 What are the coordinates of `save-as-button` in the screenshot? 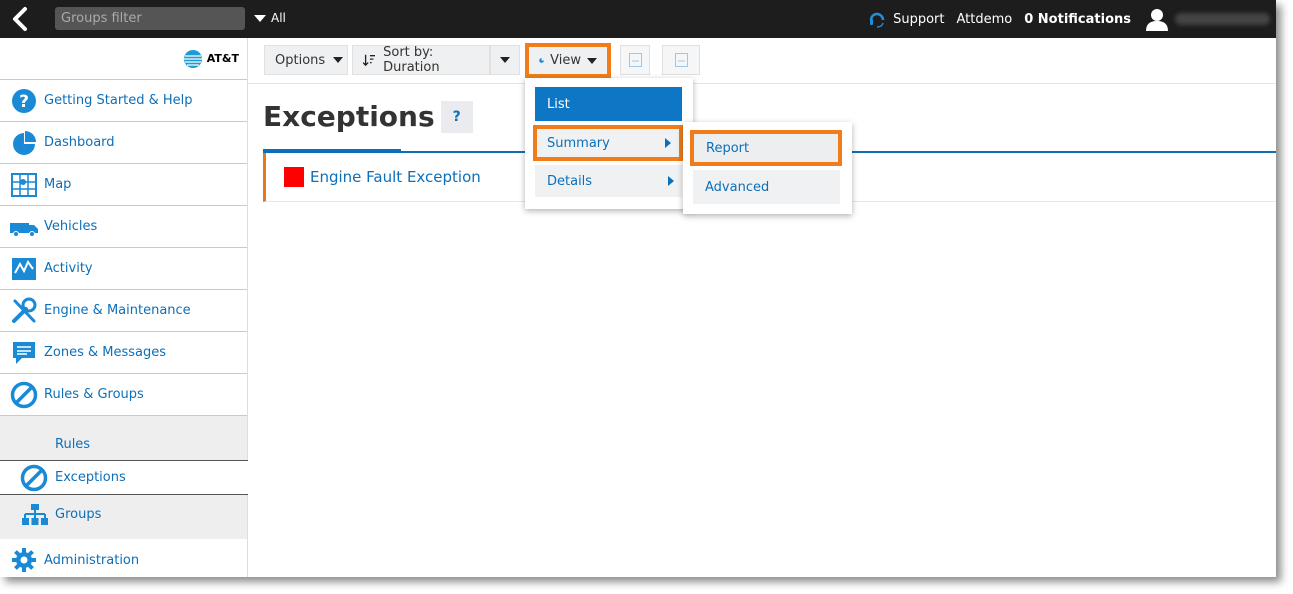 It's located at (681, 60).